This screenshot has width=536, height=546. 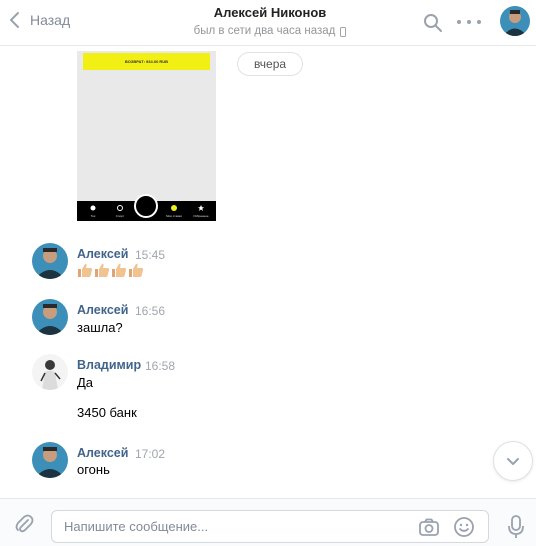 What do you see at coordinates (120, 216) in the screenshot?
I see `nav-label: Спорт` at bounding box center [120, 216].